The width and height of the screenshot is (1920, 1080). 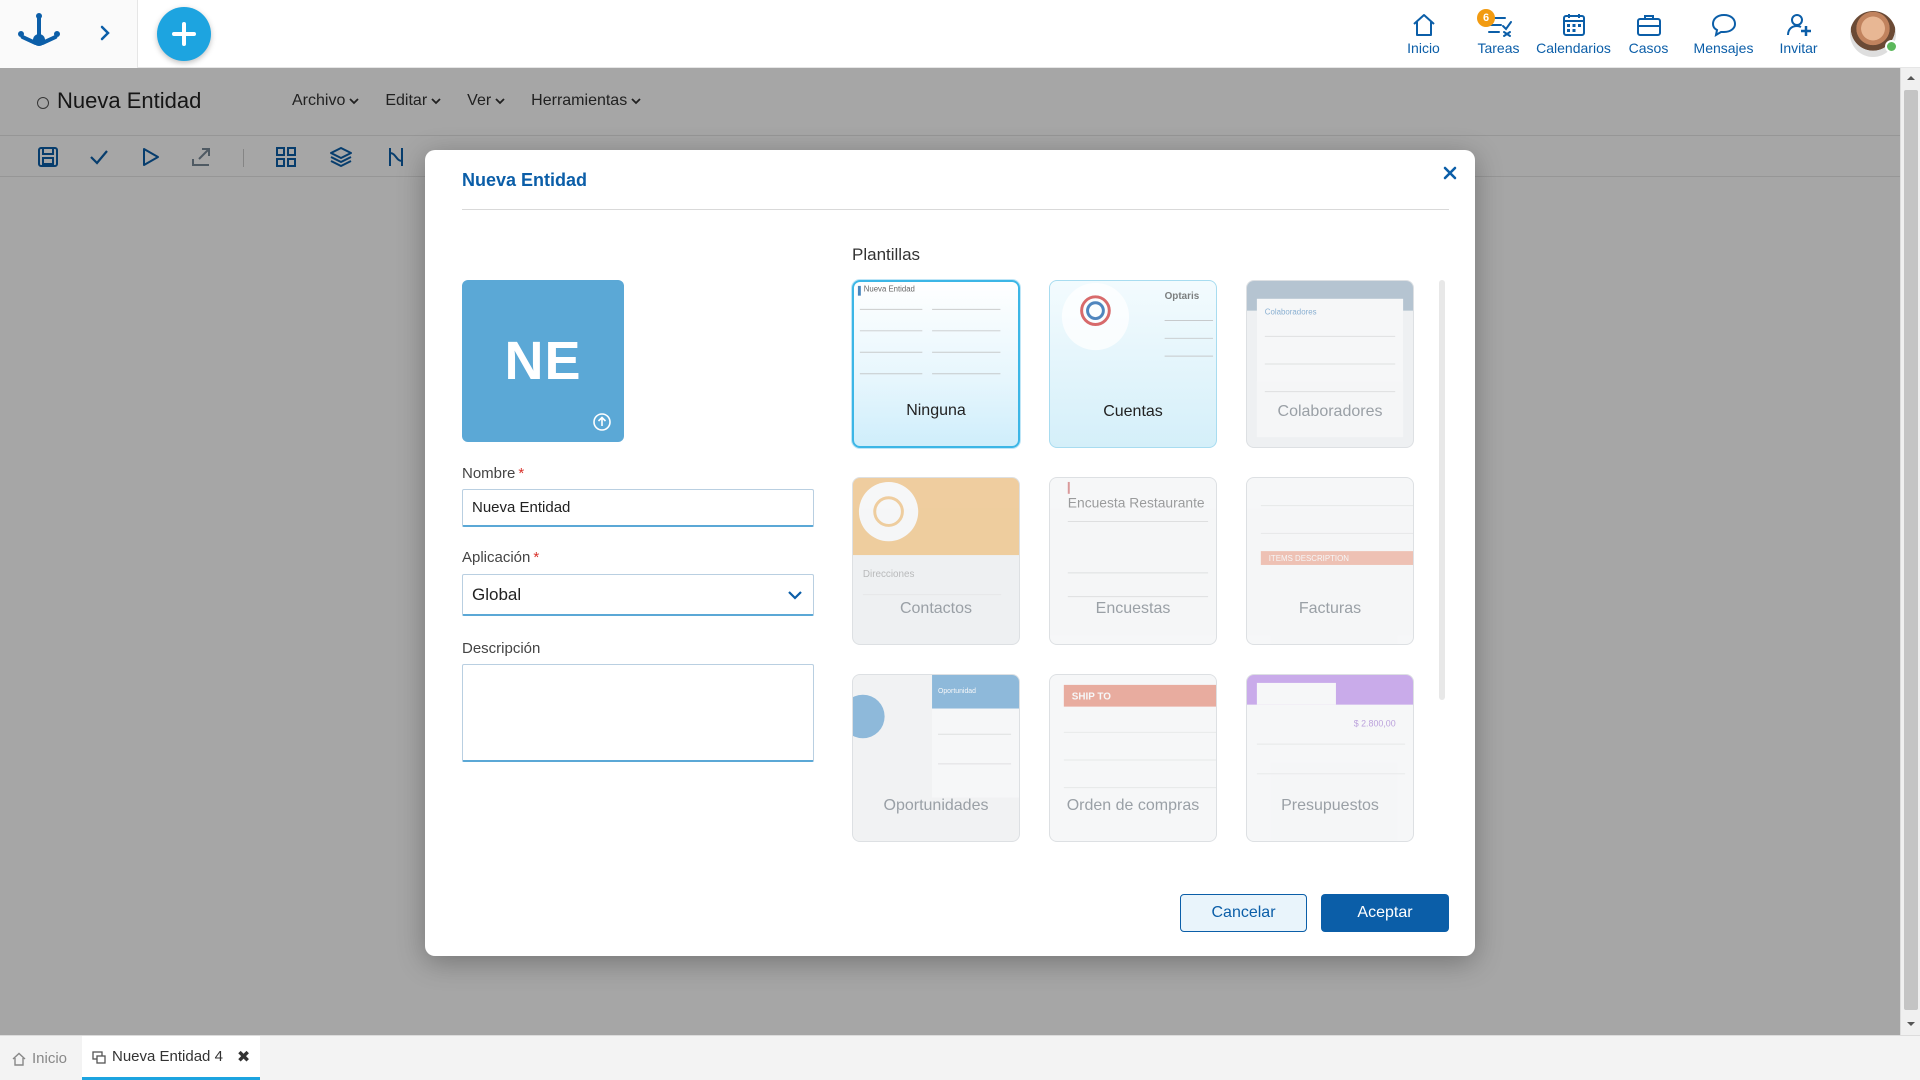 What do you see at coordinates (1385, 913) in the screenshot?
I see `accept-button: Aceptar` at bounding box center [1385, 913].